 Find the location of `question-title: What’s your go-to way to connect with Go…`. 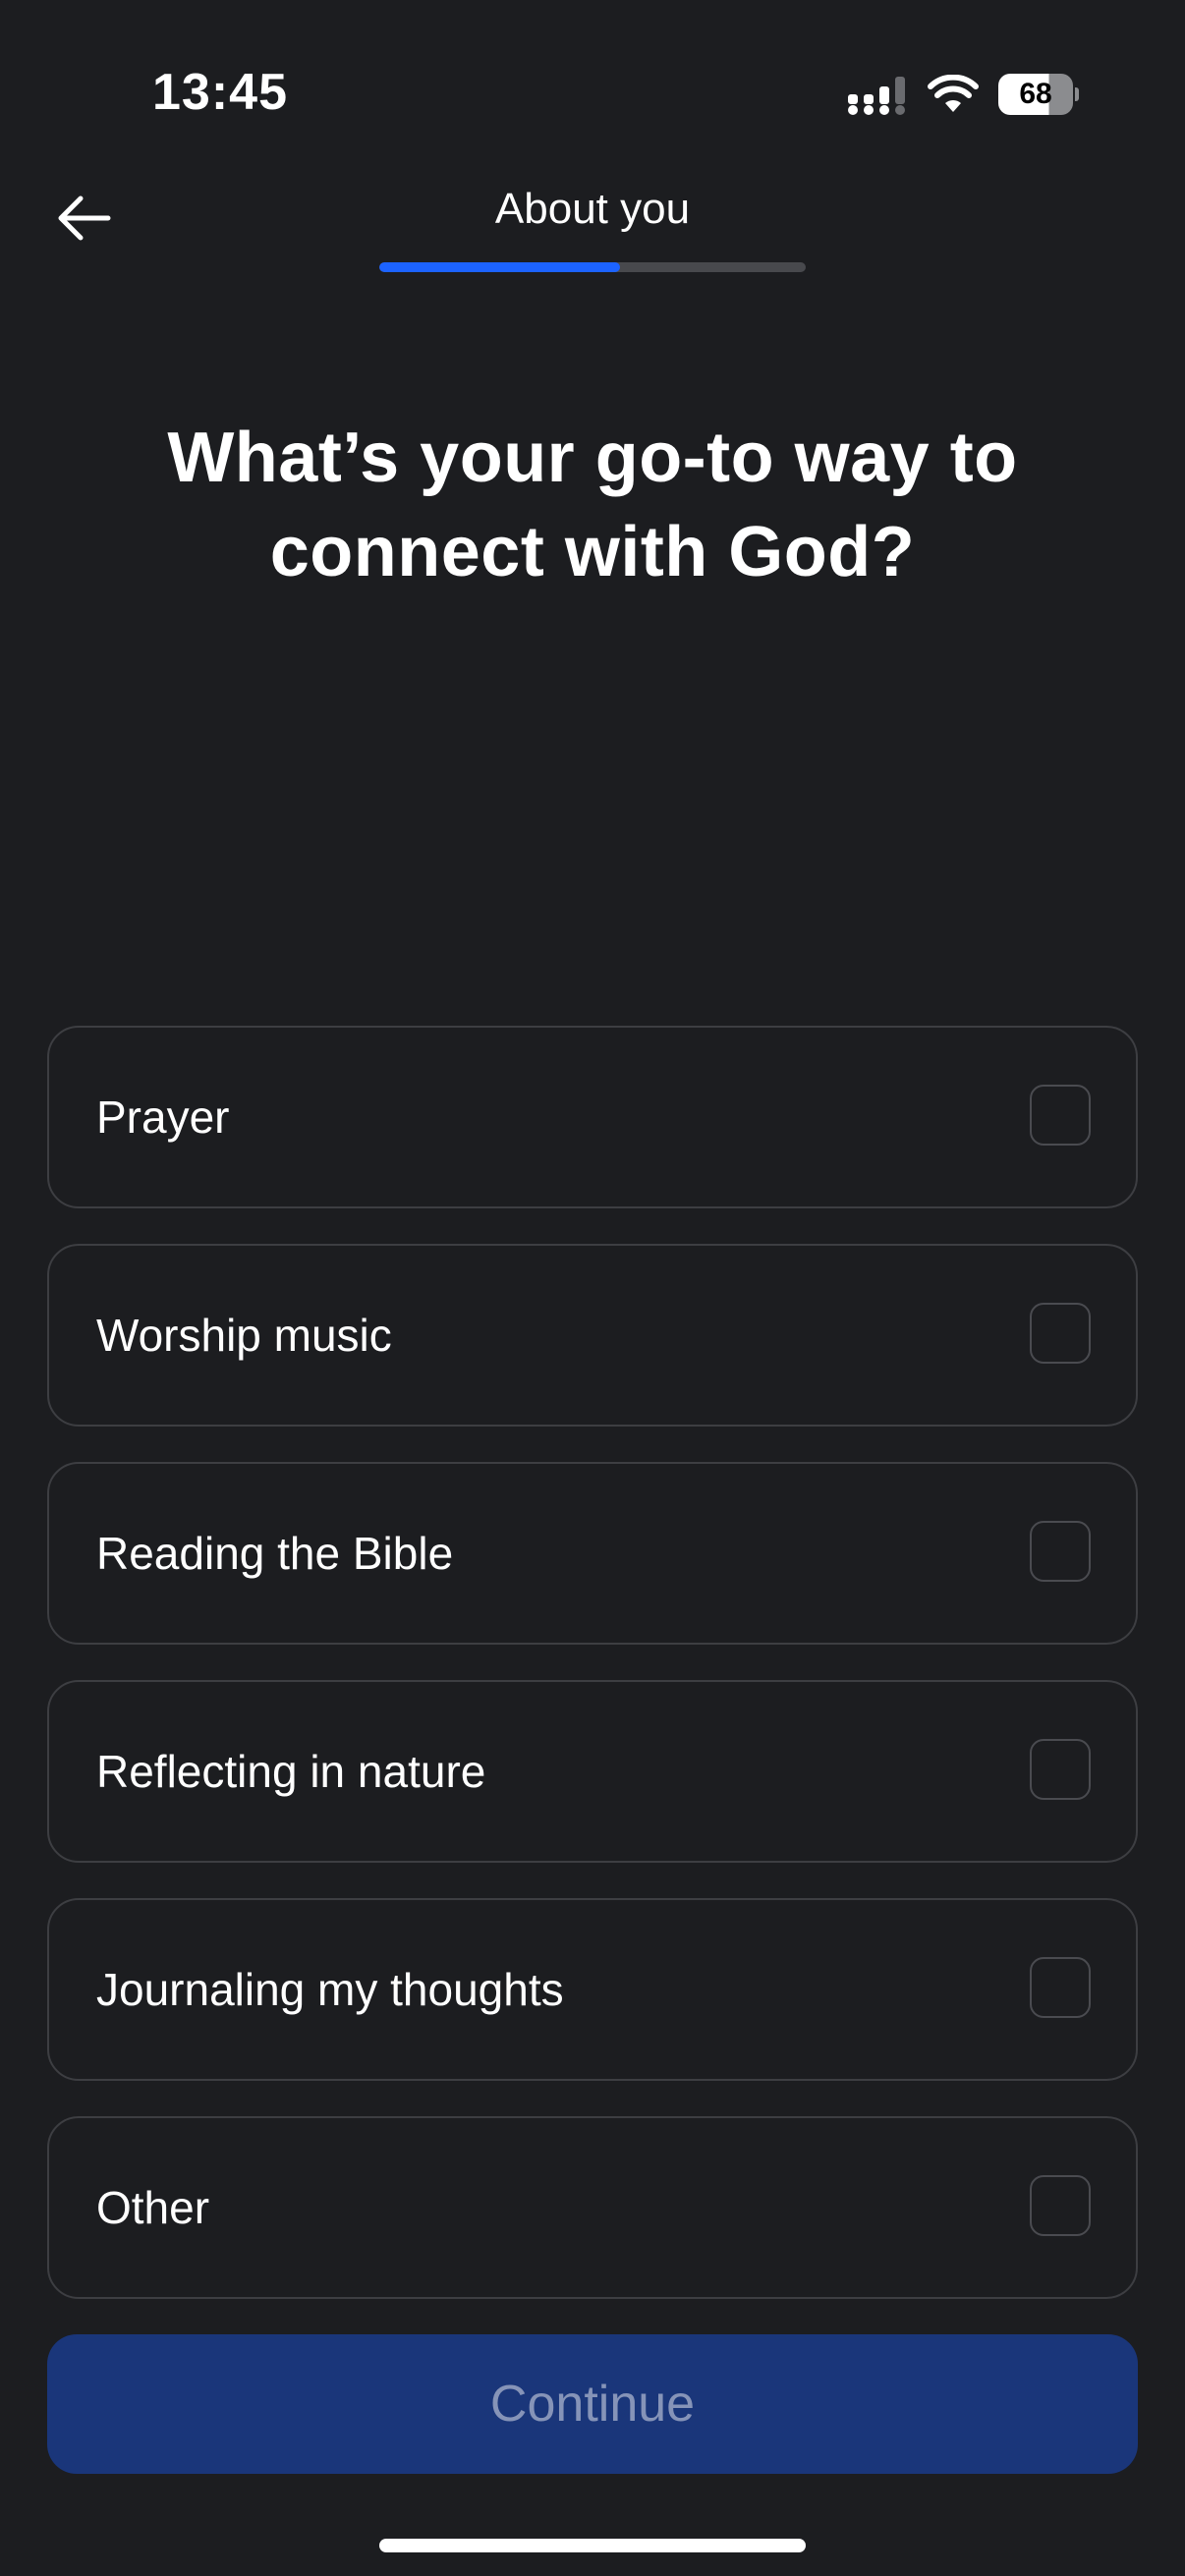

question-title: What’s your go-to way to connect with Go… is located at coordinates (592, 505).